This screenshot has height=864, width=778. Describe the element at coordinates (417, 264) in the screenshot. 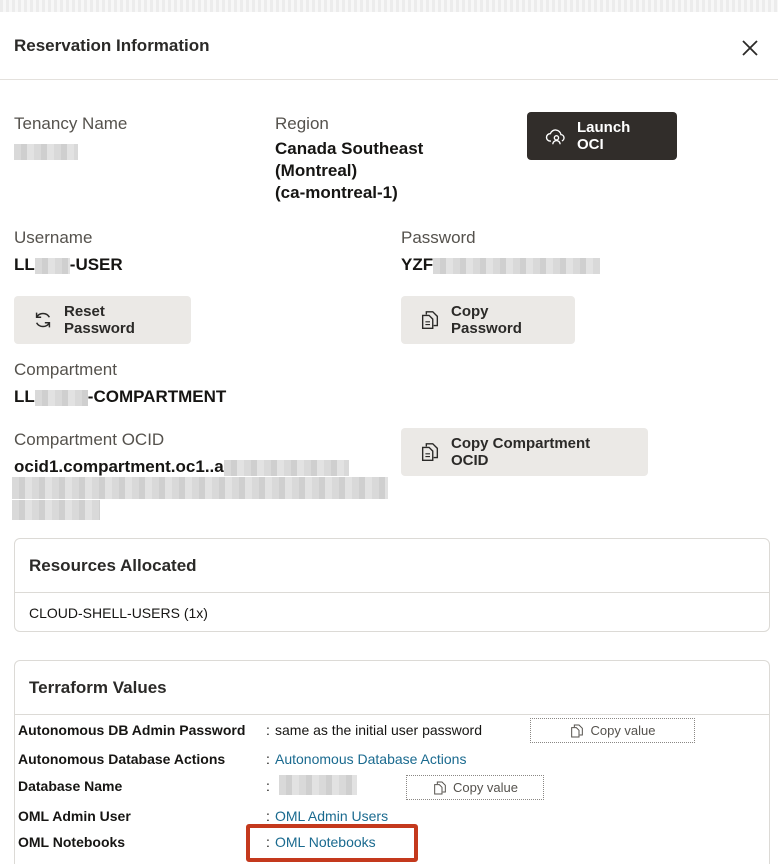

I see `password-prefix: YZF` at that location.